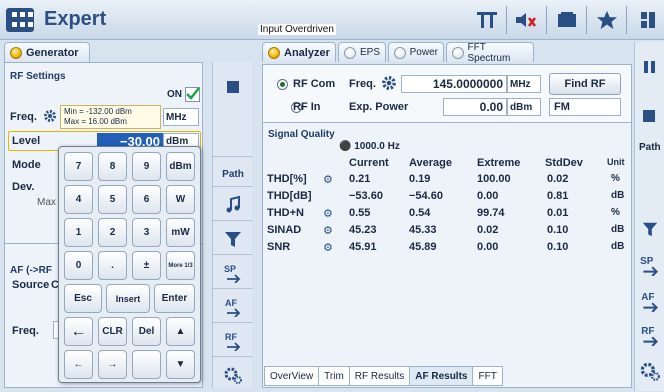  I want to click on key-delete: Del, so click(146, 331).